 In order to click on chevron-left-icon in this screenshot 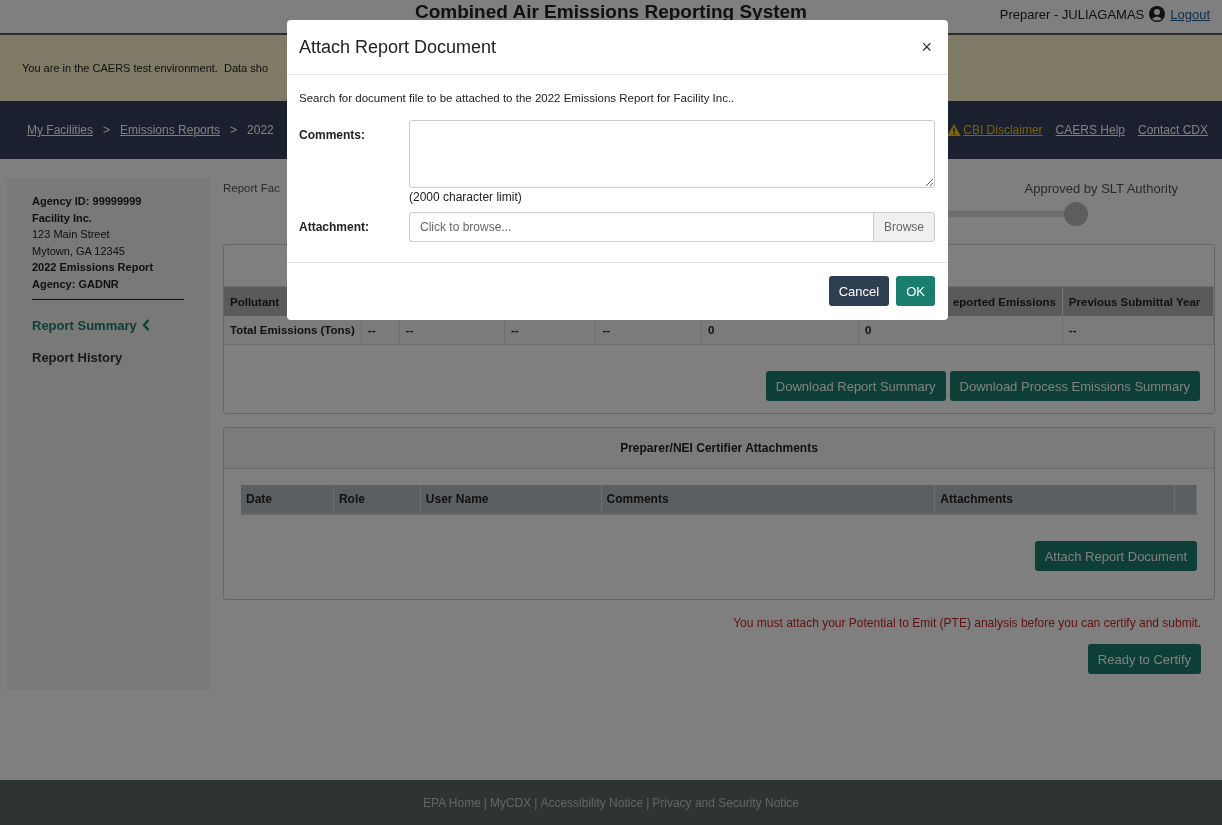, I will do `click(145, 325)`.